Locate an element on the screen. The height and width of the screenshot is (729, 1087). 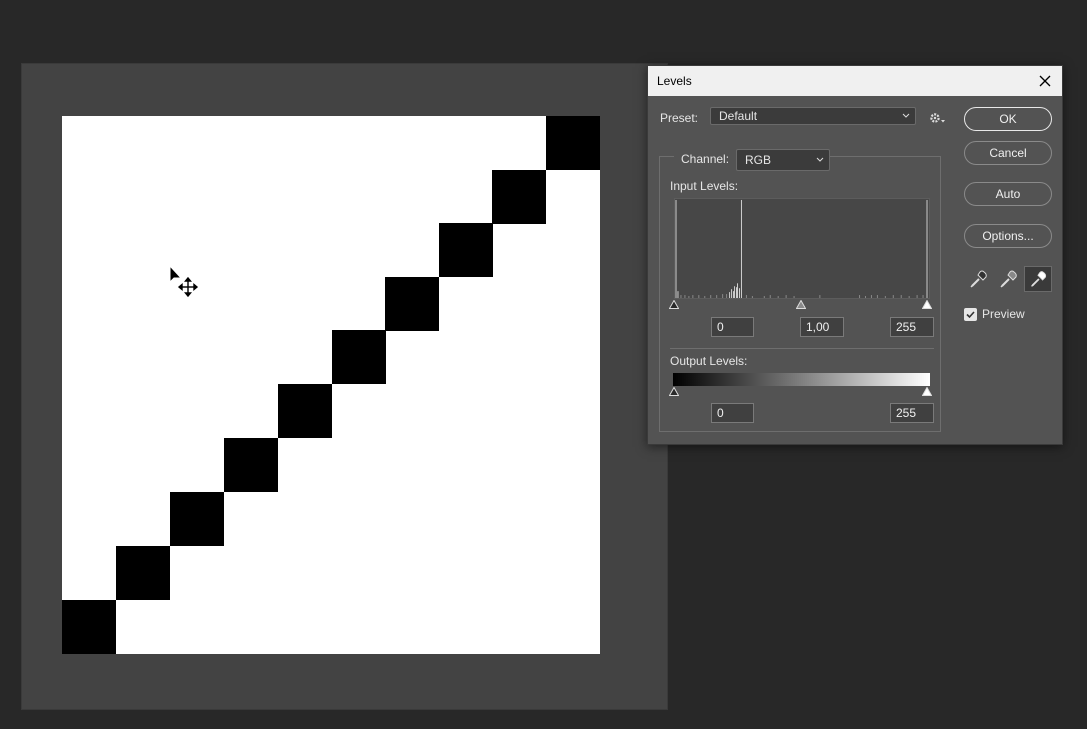
preview-label: Preview is located at coordinates (1003, 314).